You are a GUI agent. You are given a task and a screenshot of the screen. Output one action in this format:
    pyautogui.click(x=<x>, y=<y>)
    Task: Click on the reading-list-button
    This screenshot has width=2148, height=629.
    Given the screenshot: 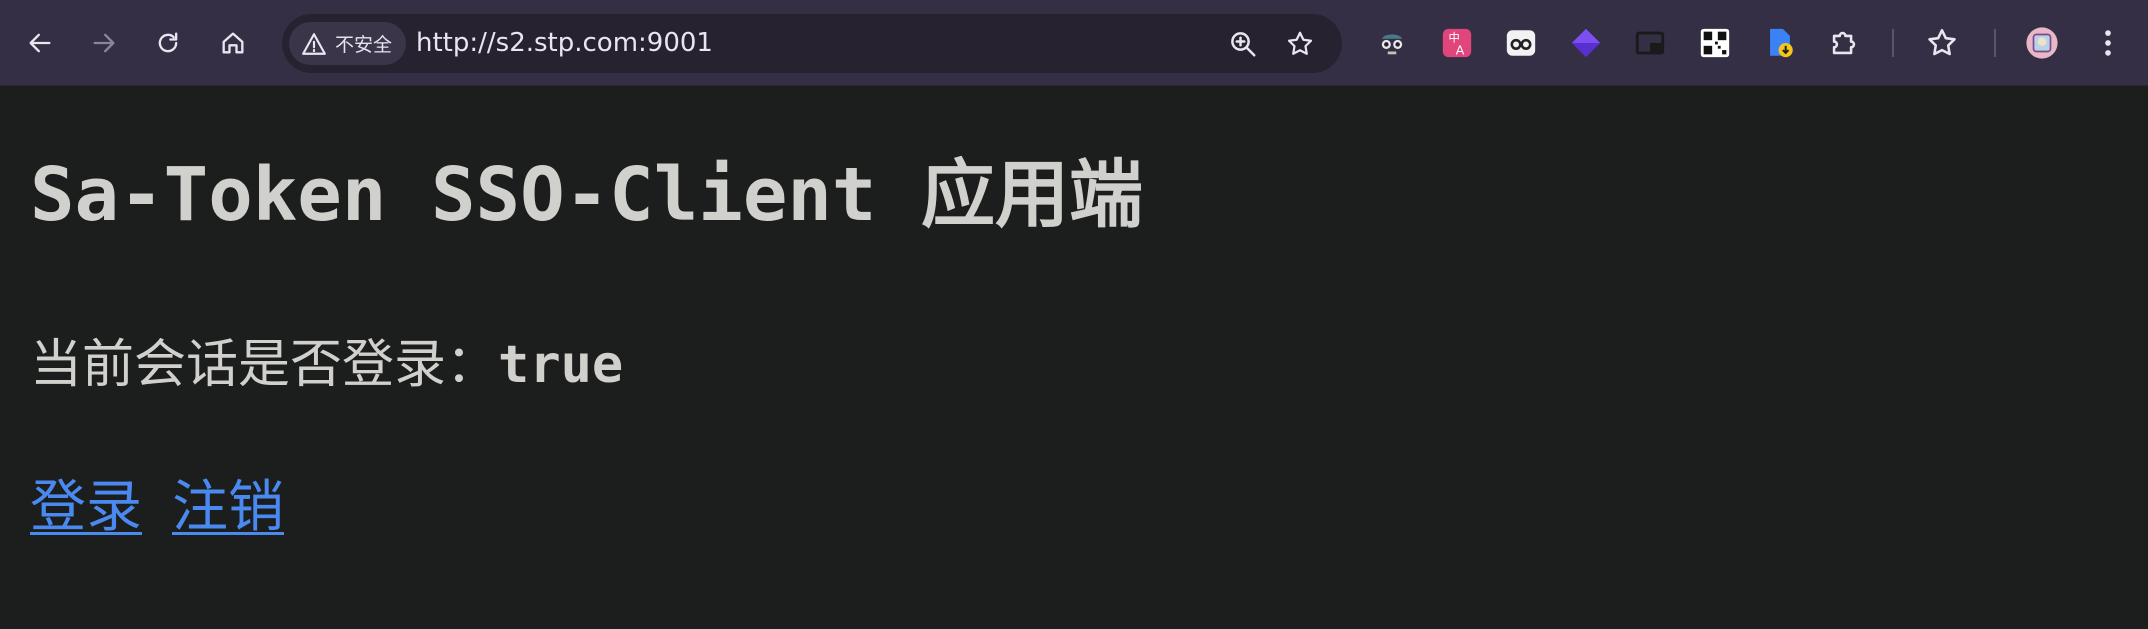 What is the action you would take?
    pyautogui.click(x=1942, y=43)
    